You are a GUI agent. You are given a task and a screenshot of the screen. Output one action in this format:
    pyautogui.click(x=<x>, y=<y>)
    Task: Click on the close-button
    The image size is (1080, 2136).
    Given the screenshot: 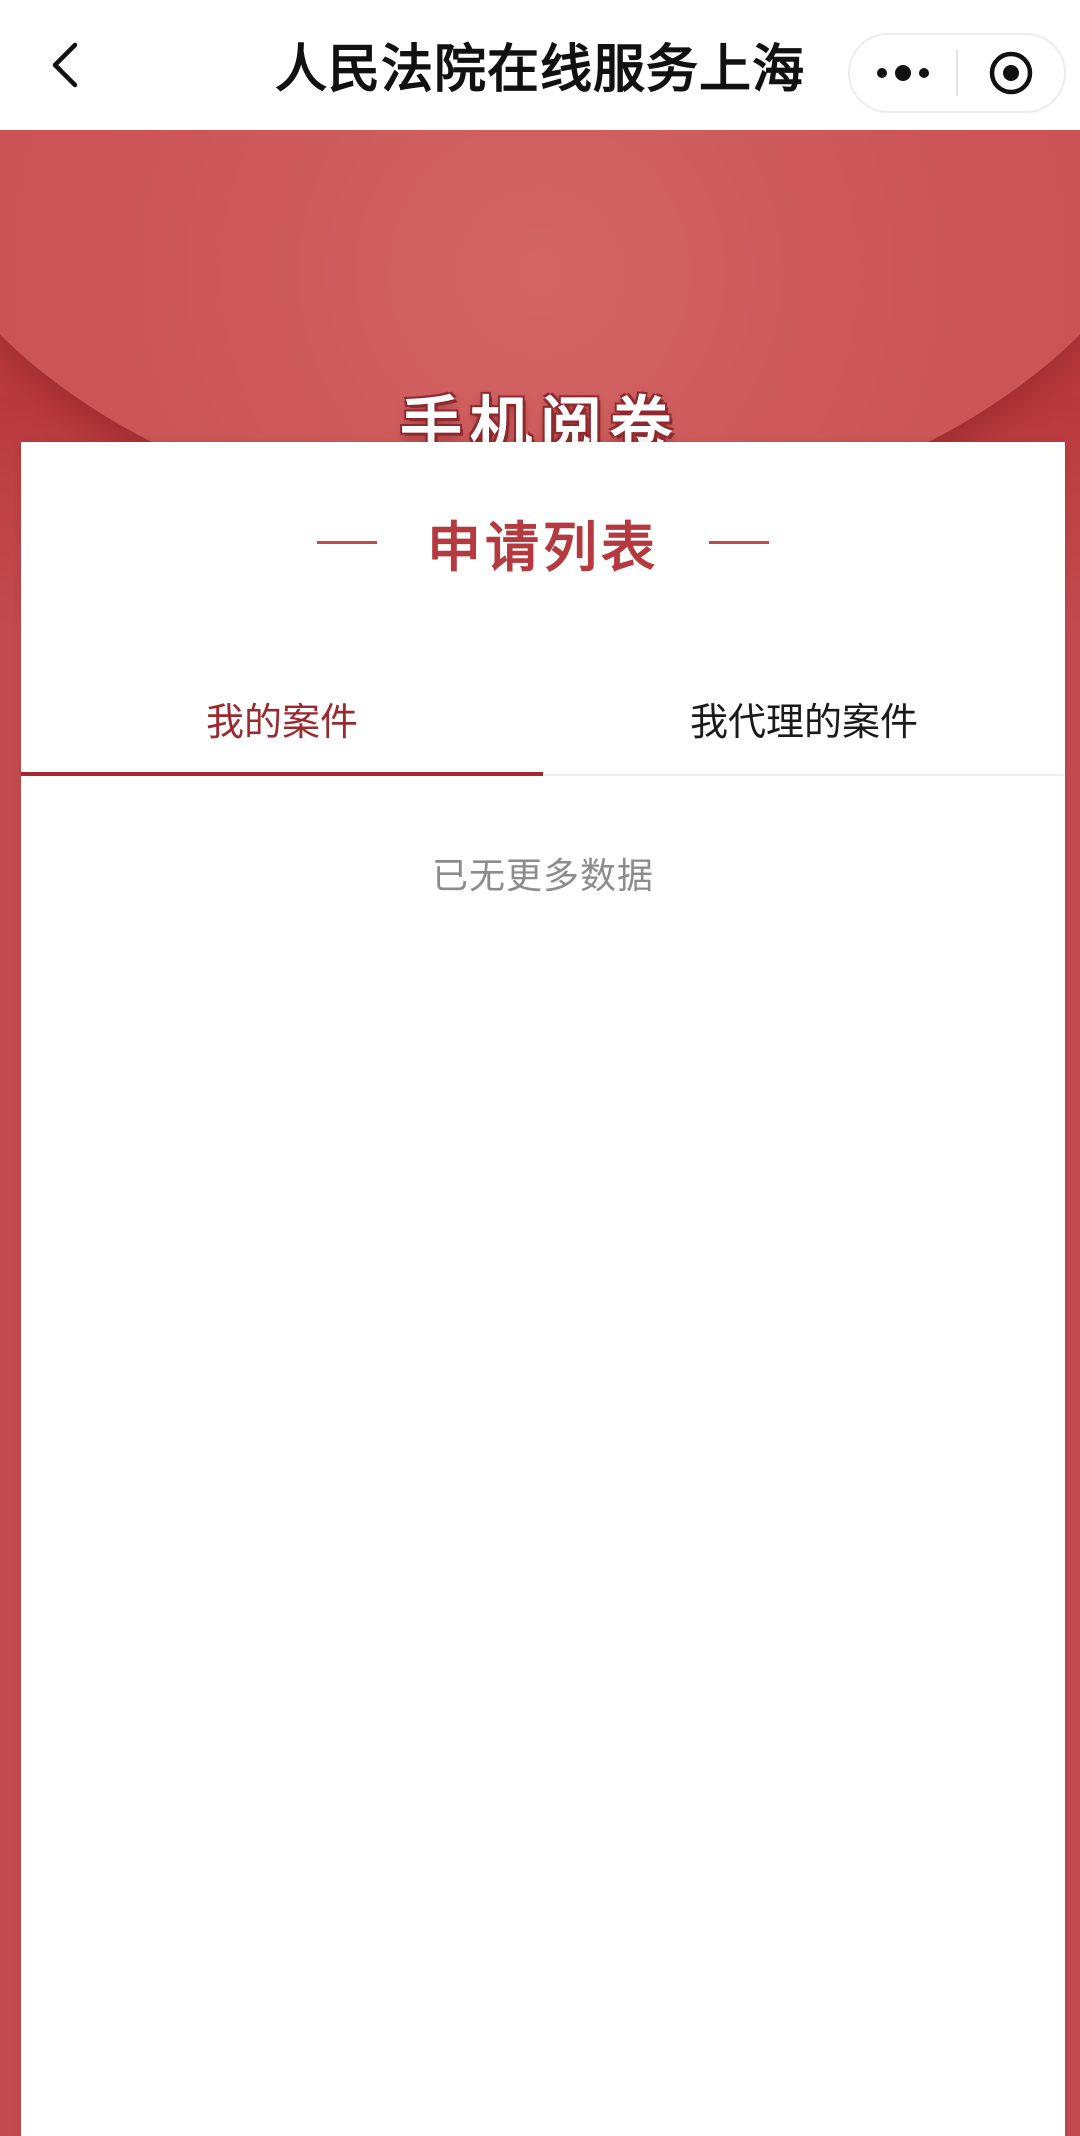 What is the action you would take?
    pyautogui.click(x=1011, y=73)
    